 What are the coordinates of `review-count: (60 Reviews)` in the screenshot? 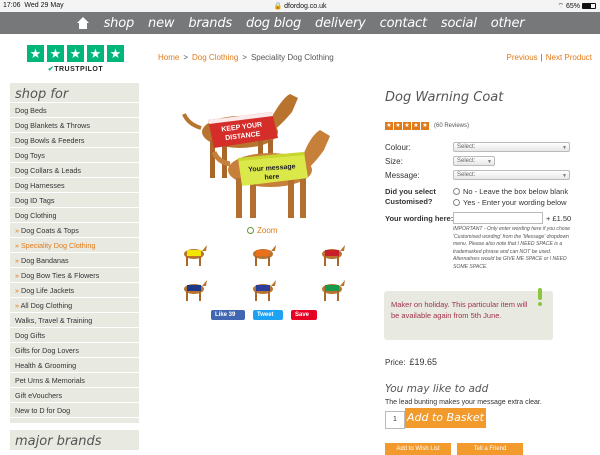 It's located at (451, 126).